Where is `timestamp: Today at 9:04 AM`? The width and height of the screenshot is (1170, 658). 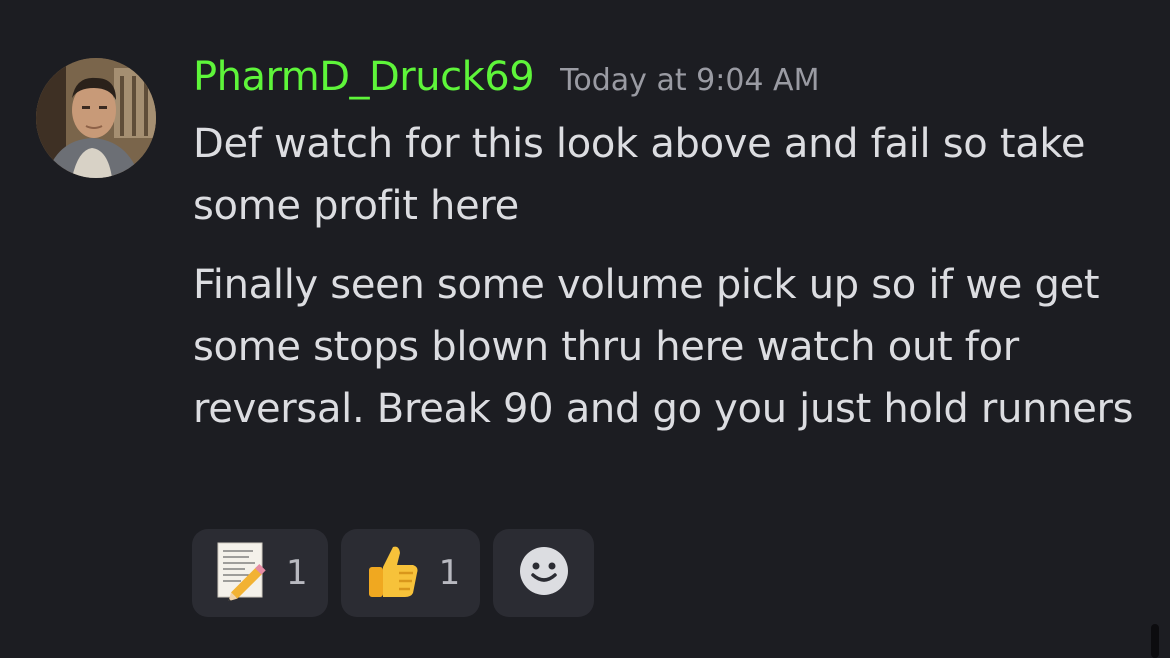
timestamp: Today at 9:04 AM is located at coordinates (690, 80).